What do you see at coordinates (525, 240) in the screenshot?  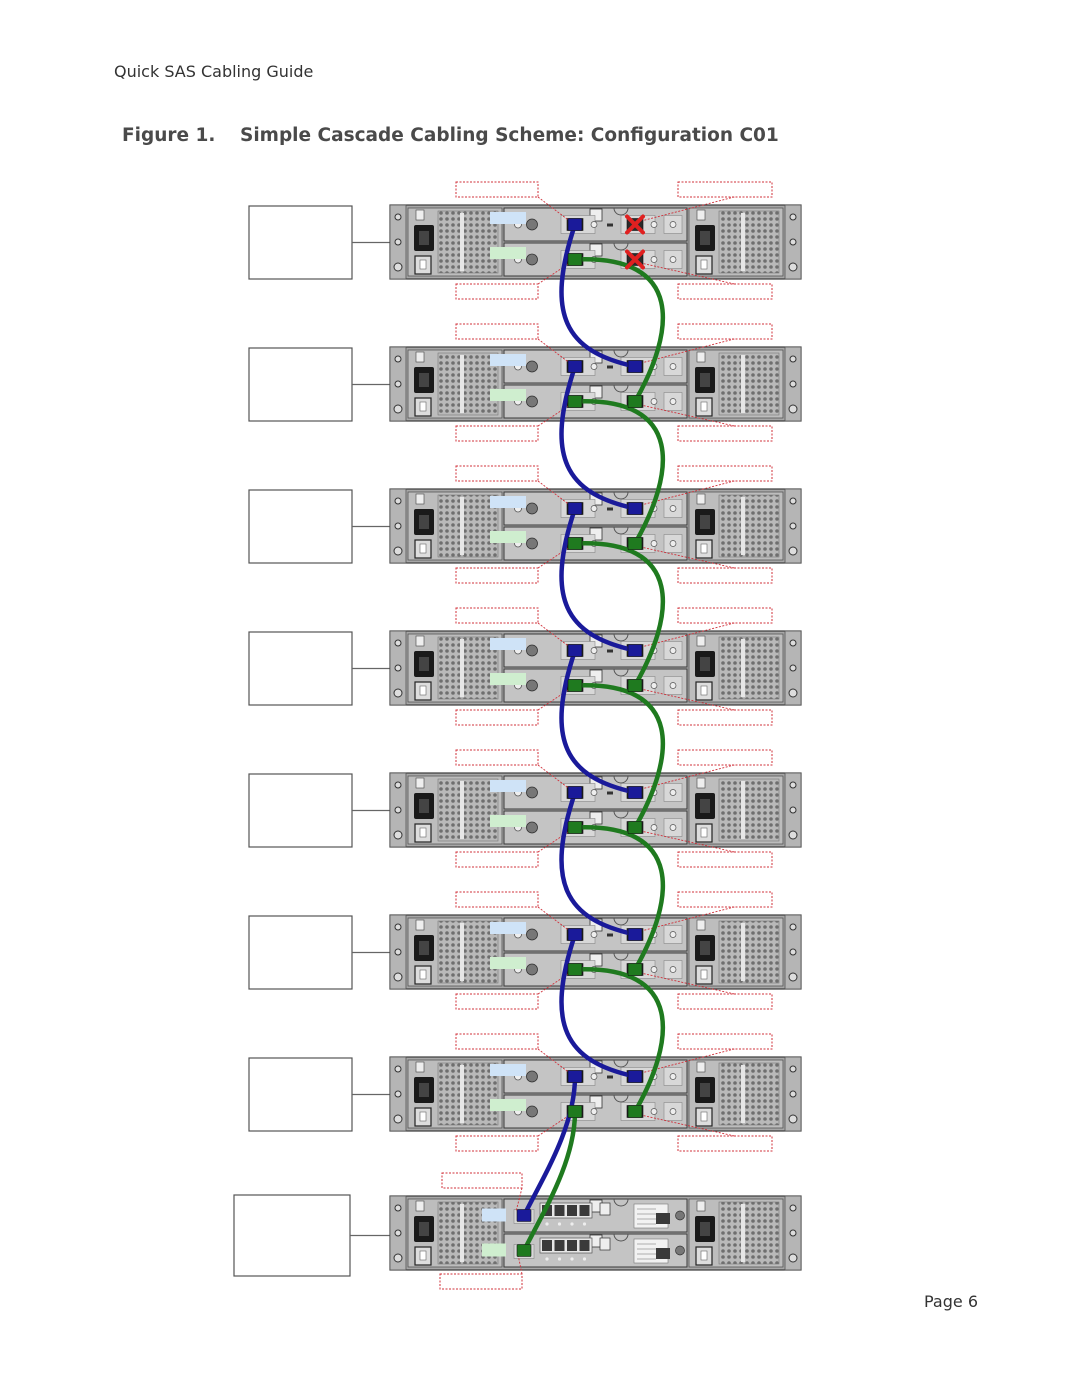 I see `expansion-enclosure-ee7` at bounding box center [525, 240].